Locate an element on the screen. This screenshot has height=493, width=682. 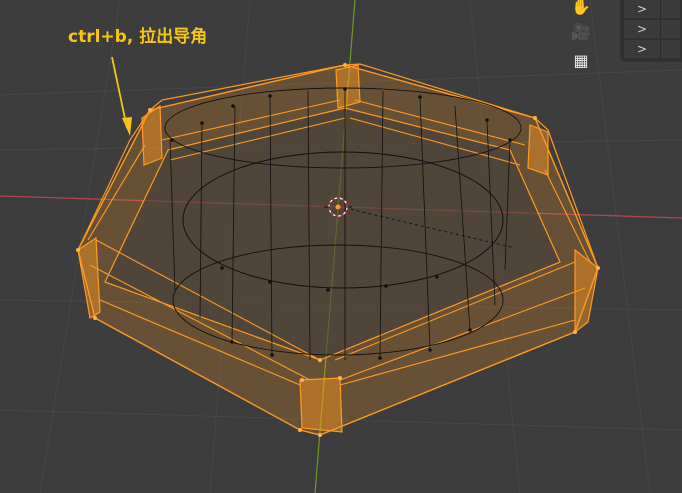
sidebar-panel: > > > is located at coordinates (651, 31).